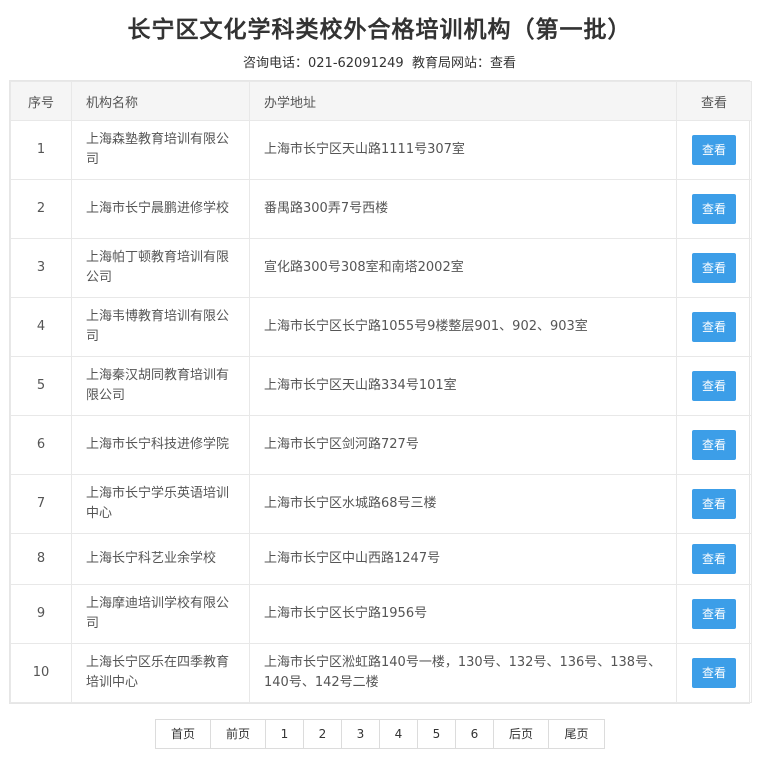  Describe the element at coordinates (41, 209) in the screenshot. I see `row-number: 2` at that location.